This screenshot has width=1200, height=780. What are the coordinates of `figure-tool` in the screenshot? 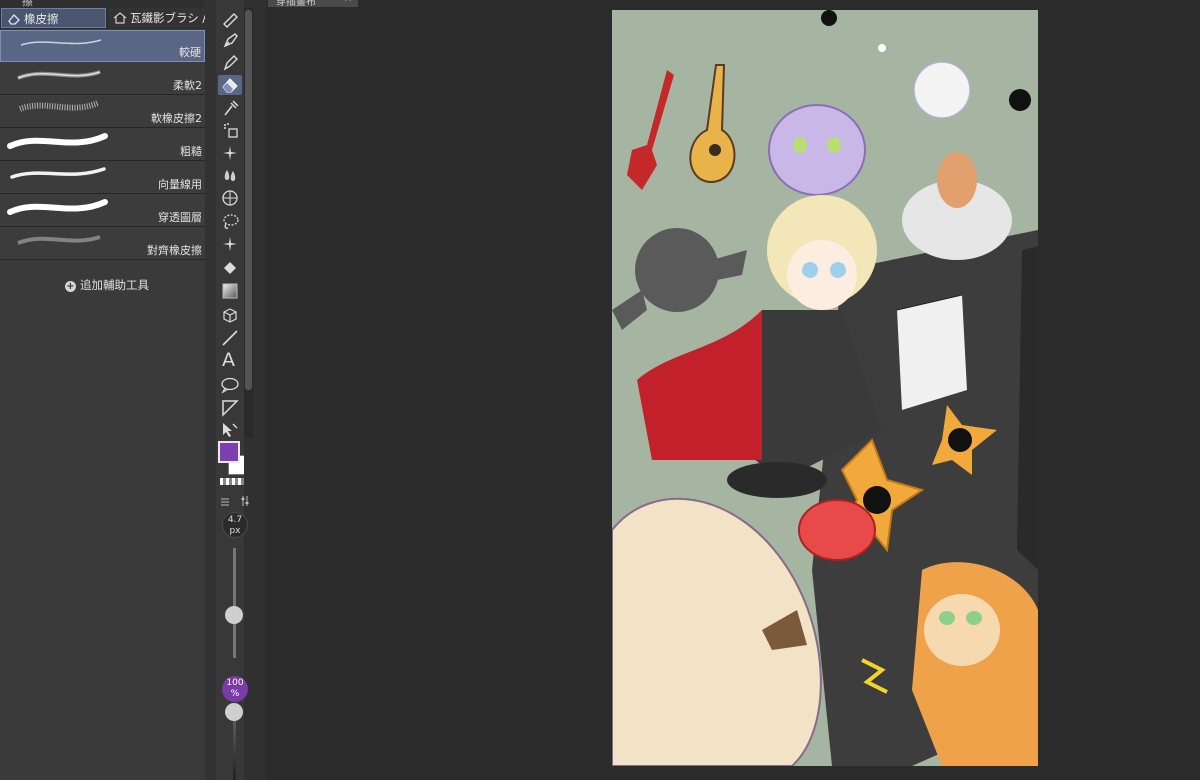 It's located at (230, 338).